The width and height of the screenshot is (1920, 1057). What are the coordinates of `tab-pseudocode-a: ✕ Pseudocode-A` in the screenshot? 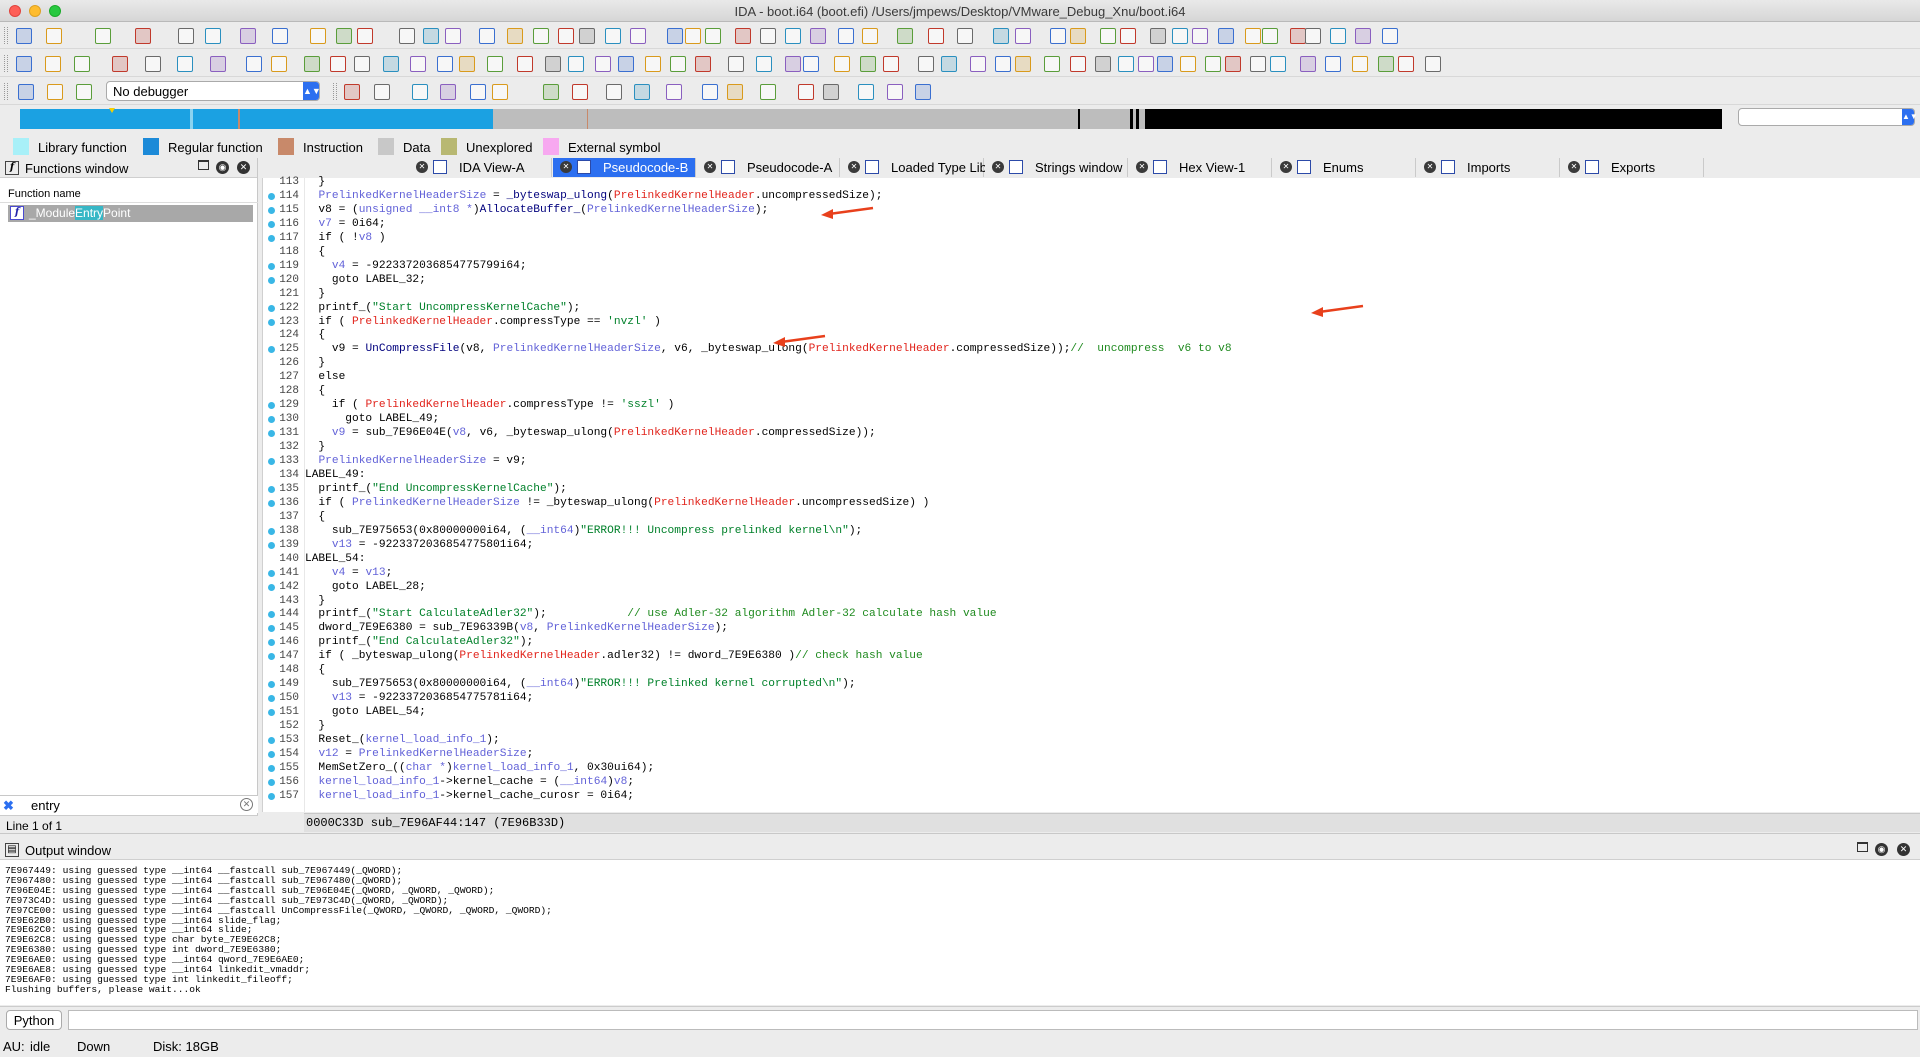 It's located at (768, 167).